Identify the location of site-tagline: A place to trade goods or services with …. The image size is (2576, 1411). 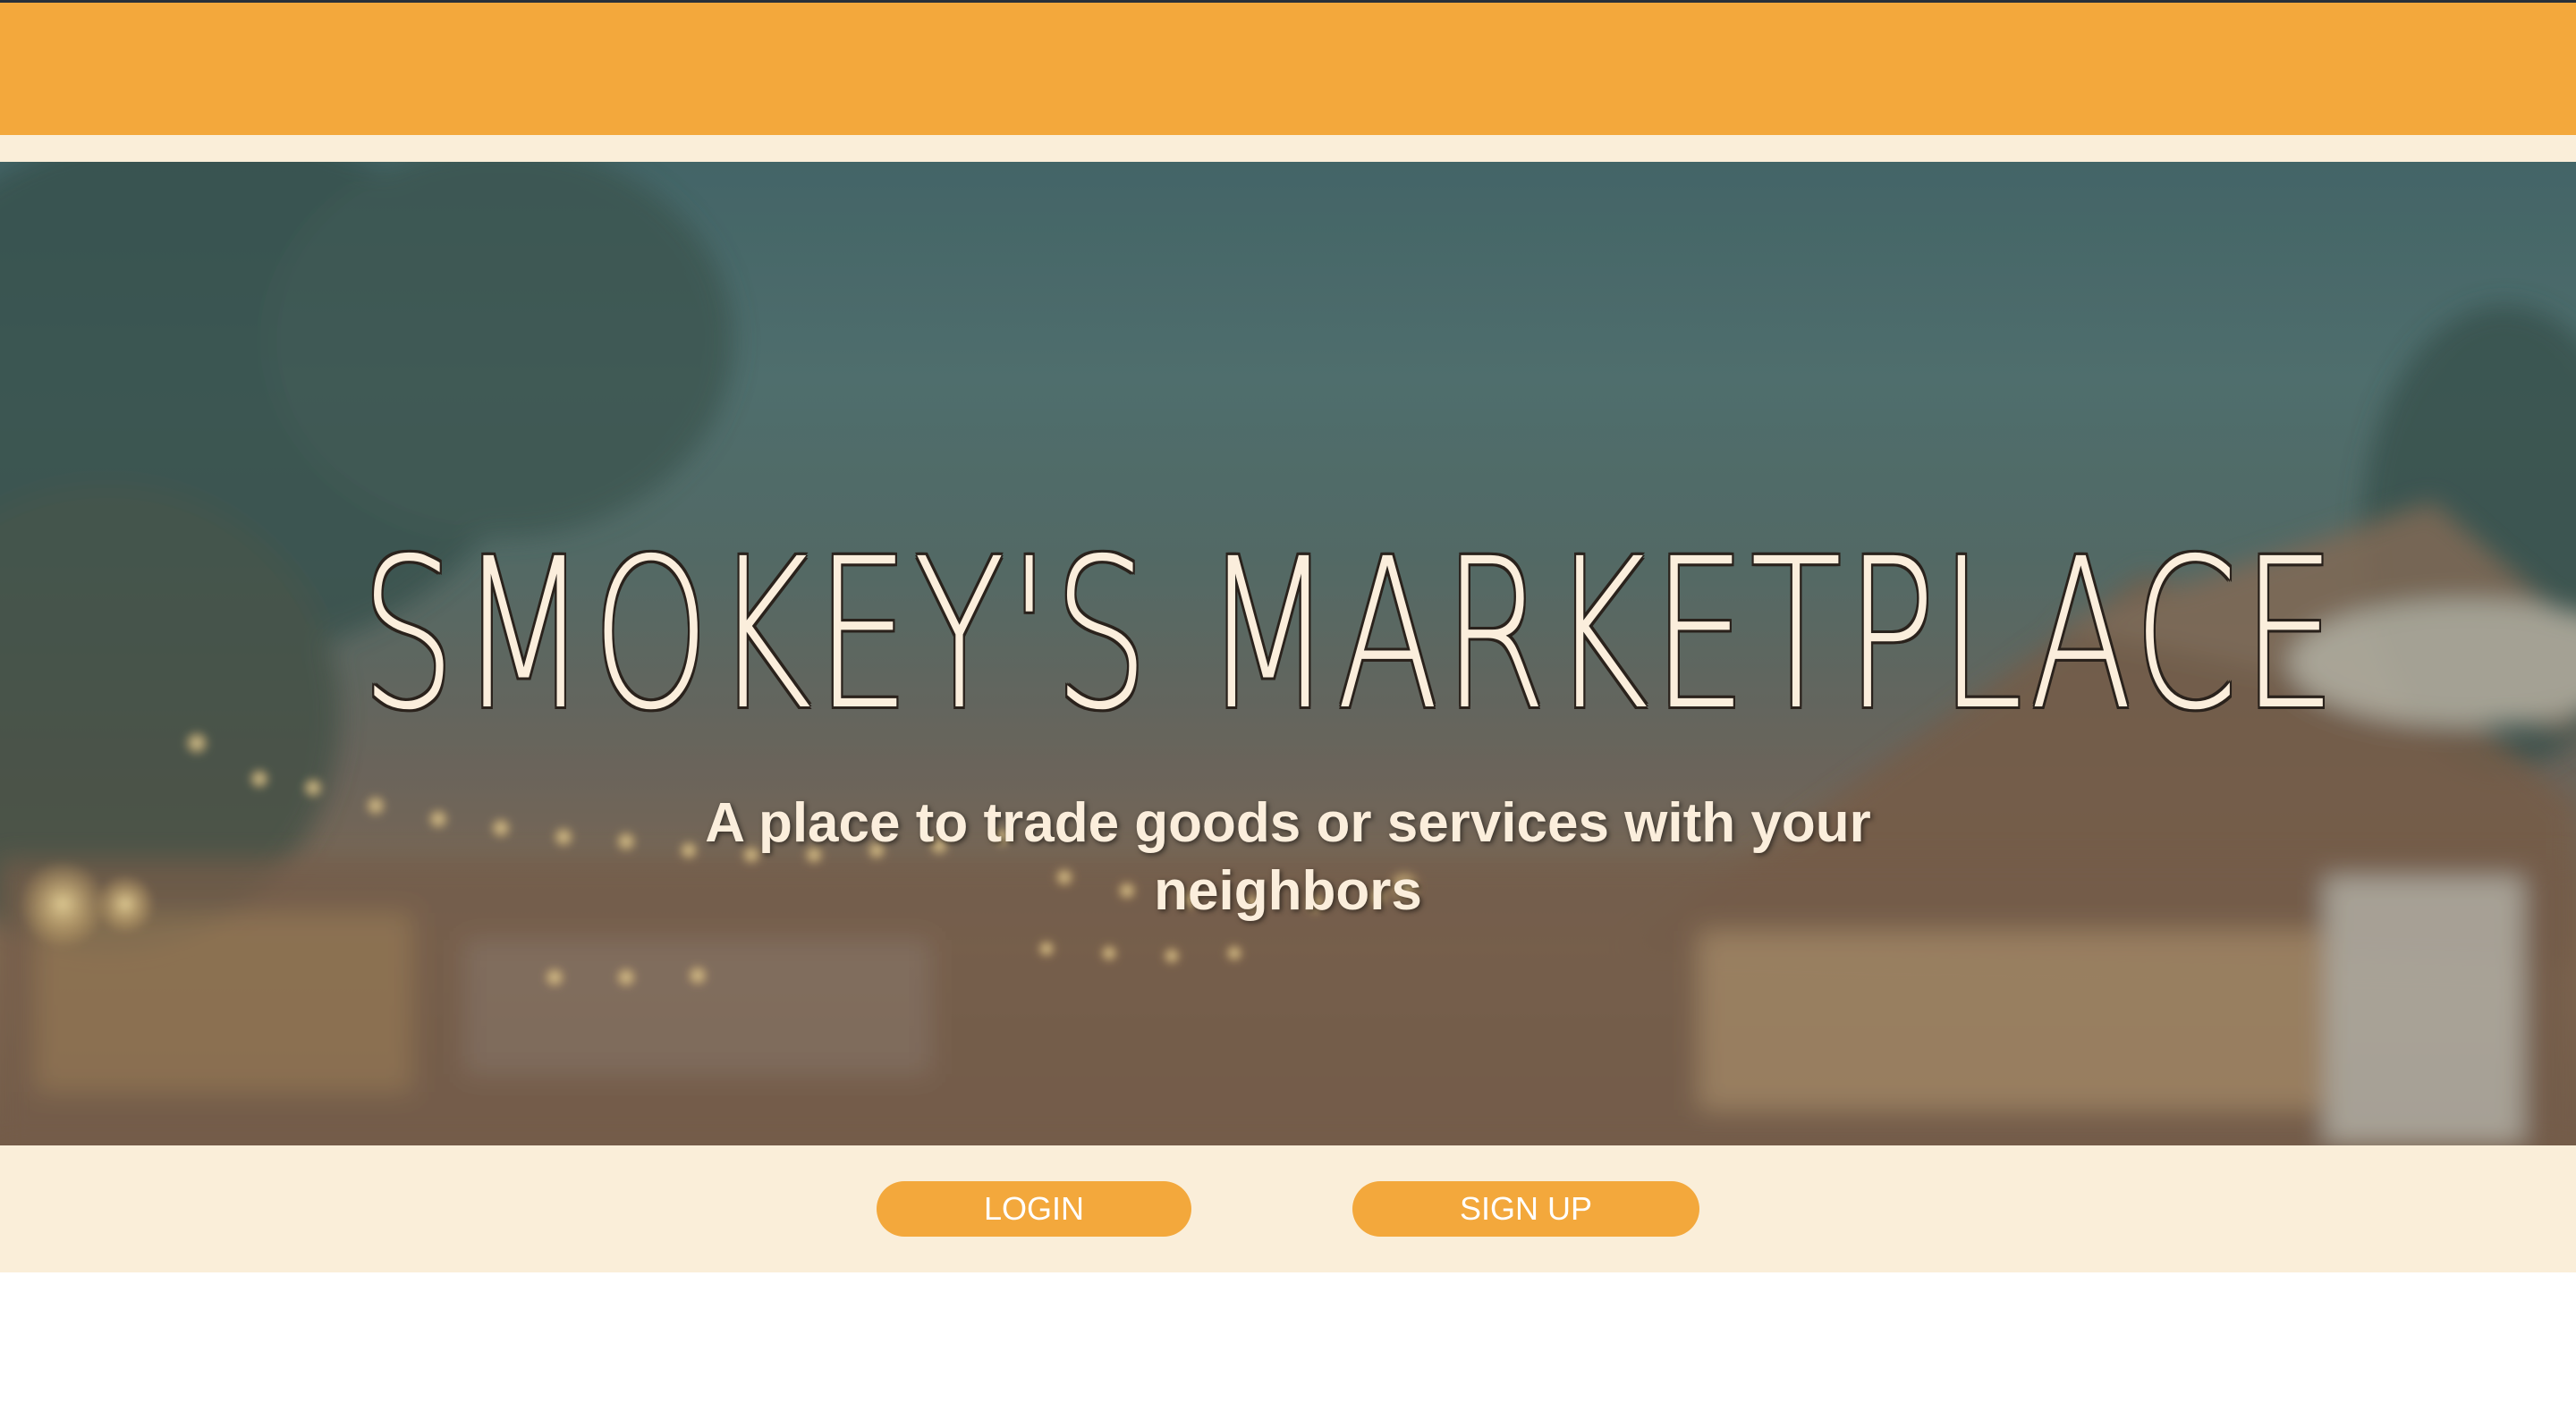
(1288, 857).